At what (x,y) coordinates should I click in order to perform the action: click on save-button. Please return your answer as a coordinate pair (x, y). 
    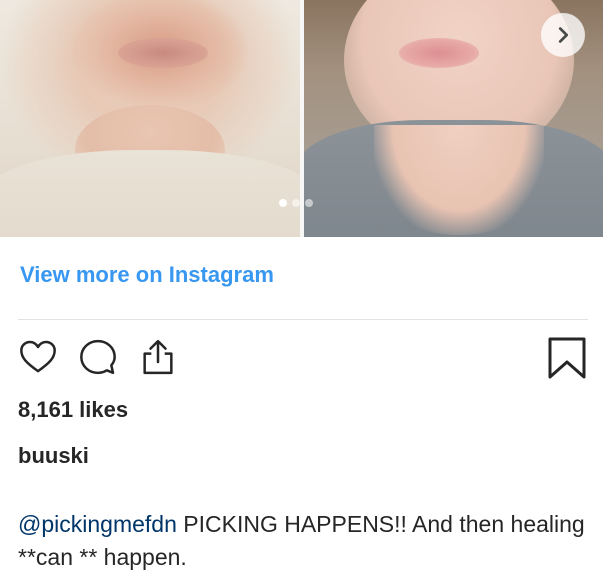
    Looking at the image, I should click on (567, 358).